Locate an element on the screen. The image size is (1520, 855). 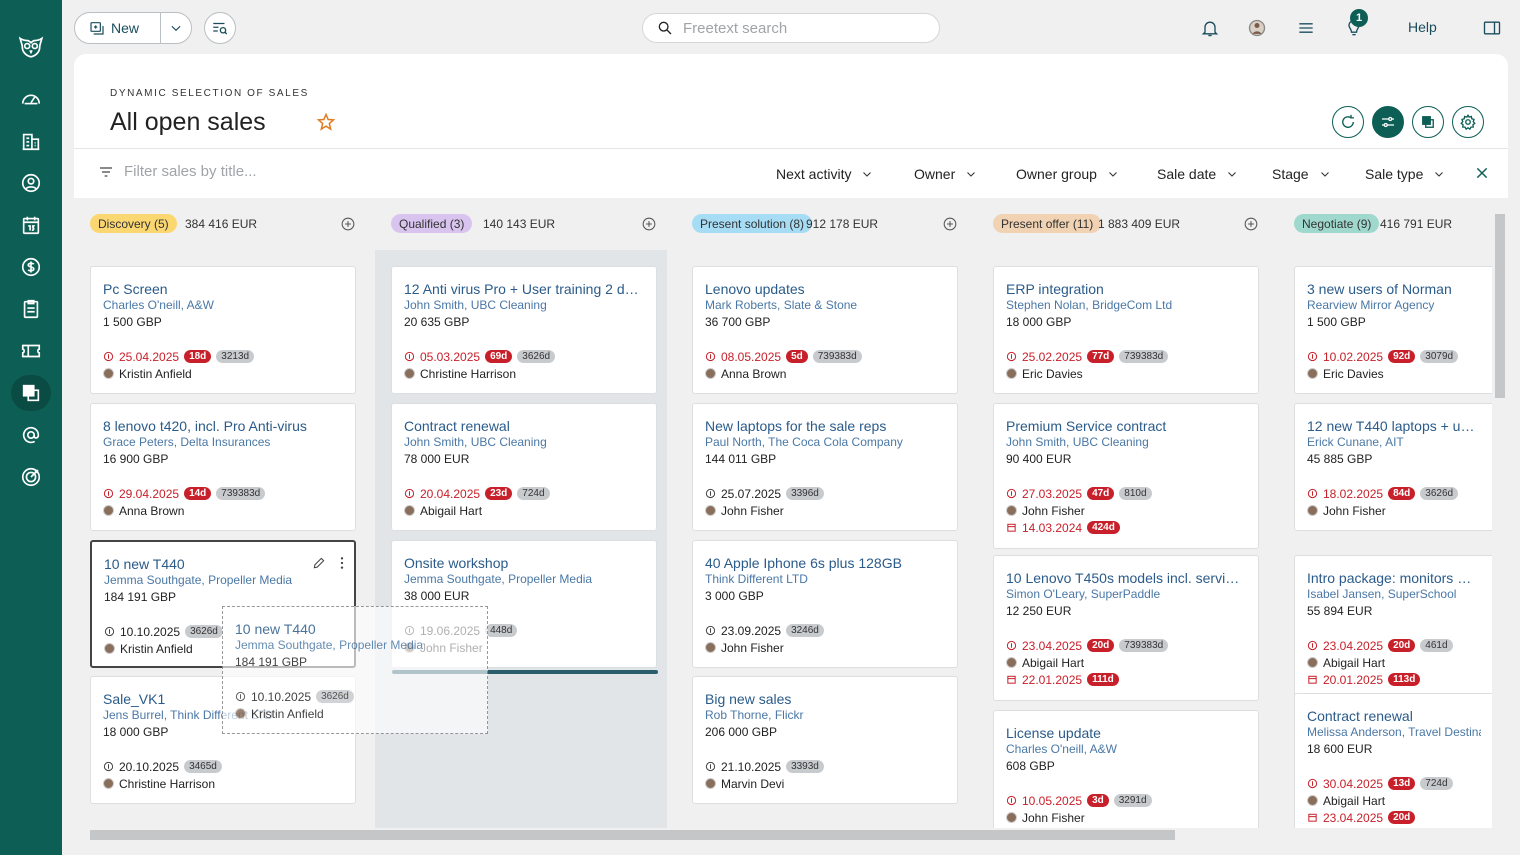
filter-stage: Stage is located at coordinates (1301, 174).